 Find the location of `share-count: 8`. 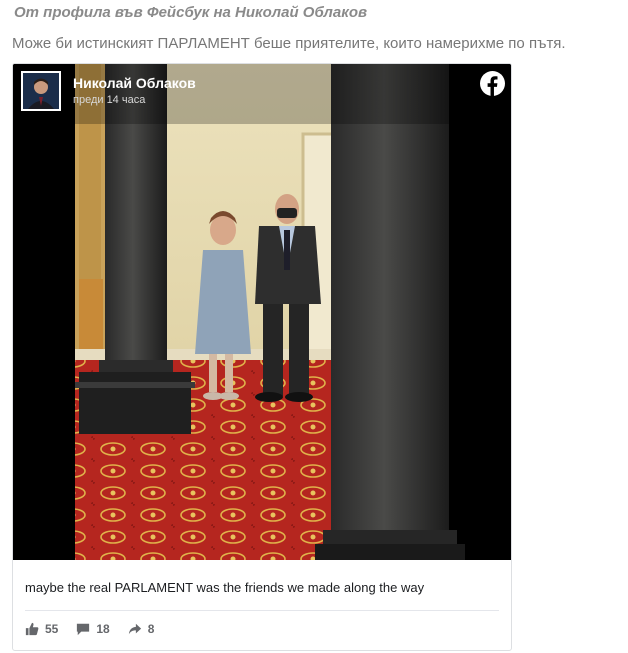

share-count: 8 is located at coordinates (151, 629).